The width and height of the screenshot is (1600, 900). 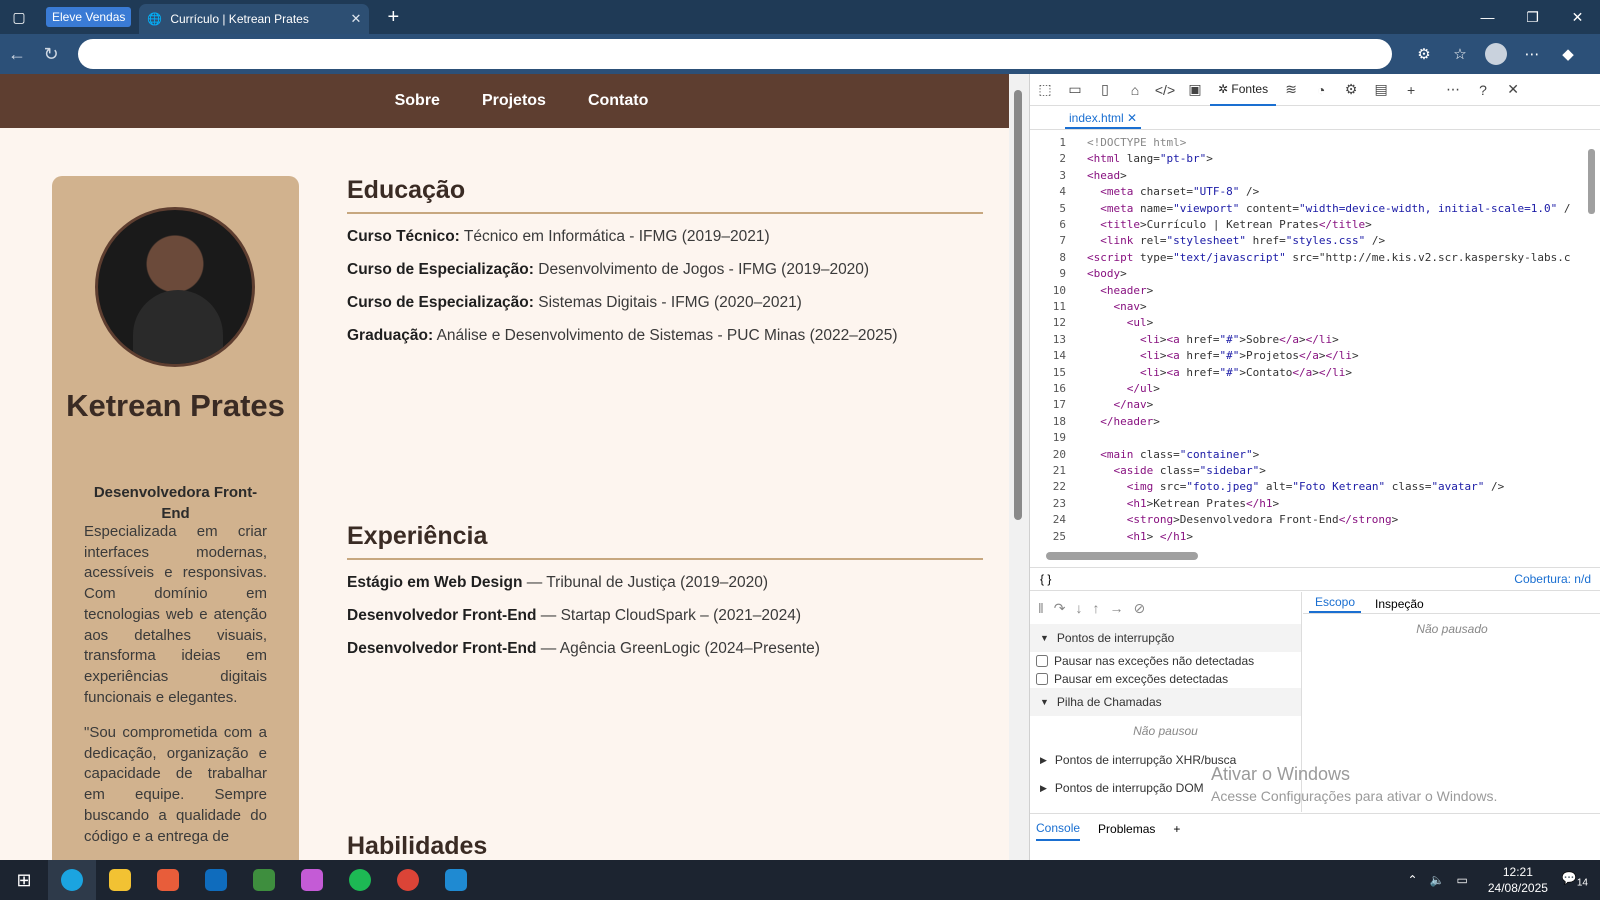 I want to click on maximize-button: ❐, so click(x=1532, y=17).